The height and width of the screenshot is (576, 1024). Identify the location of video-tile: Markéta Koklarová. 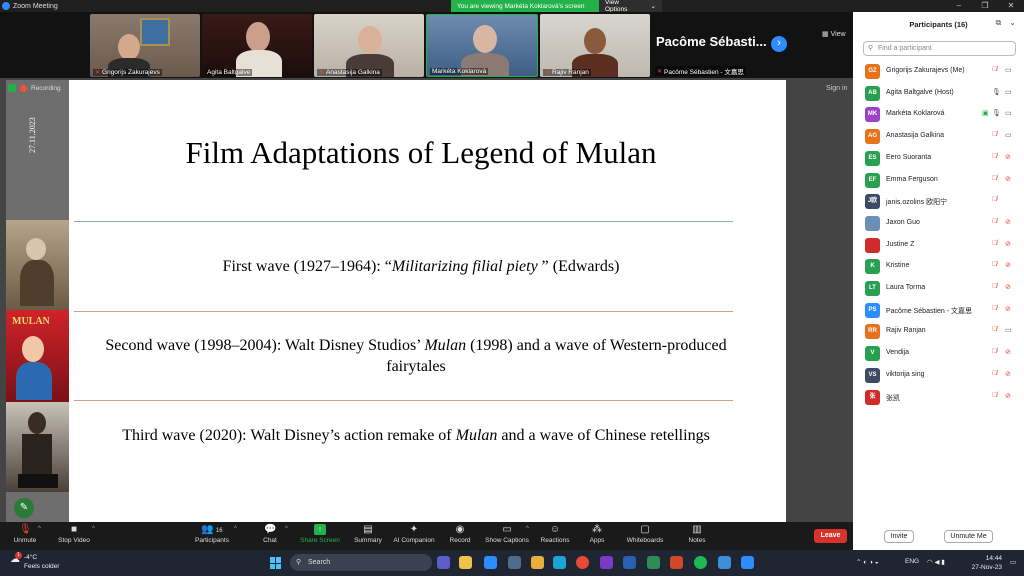
(482, 45).